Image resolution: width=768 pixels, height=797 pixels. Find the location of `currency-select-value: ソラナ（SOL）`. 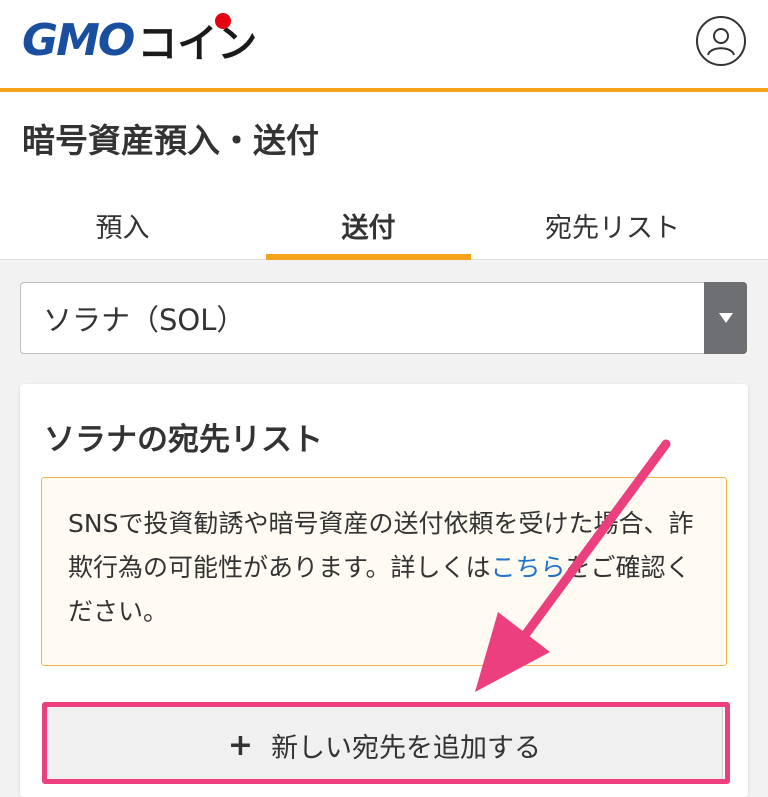

currency-select-value: ソラナ（SOL） is located at coordinates (144, 320).